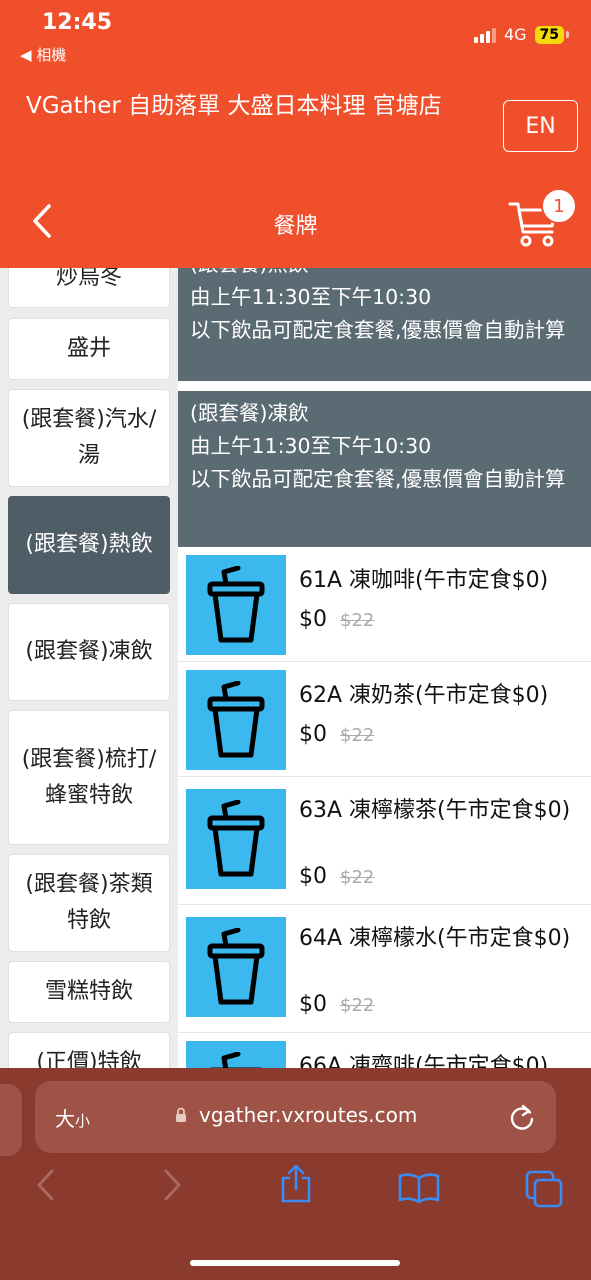 This screenshot has height=1280, width=591. What do you see at coordinates (419, 1190) in the screenshot?
I see `bookmarks-icon` at bounding box center [419, 1190].